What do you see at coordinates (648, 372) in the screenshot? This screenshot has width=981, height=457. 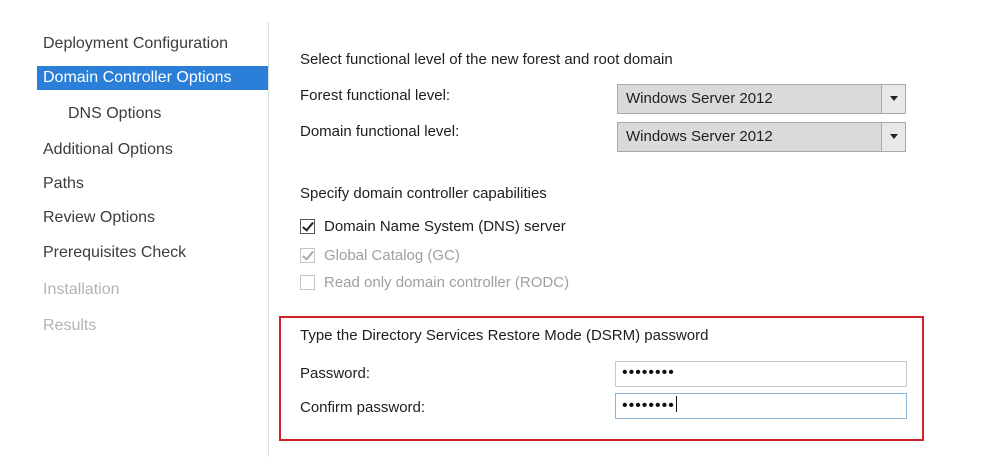 I see `password-value: ••••••••` at bounding box center [648, 372].